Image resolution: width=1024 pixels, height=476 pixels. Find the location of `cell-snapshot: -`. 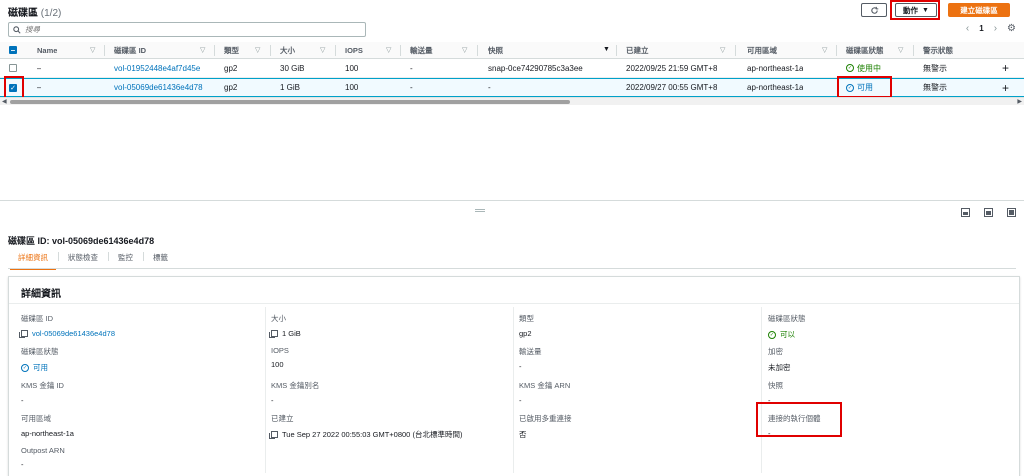

cell-snapshot: - is located at coordinates (489, 87).